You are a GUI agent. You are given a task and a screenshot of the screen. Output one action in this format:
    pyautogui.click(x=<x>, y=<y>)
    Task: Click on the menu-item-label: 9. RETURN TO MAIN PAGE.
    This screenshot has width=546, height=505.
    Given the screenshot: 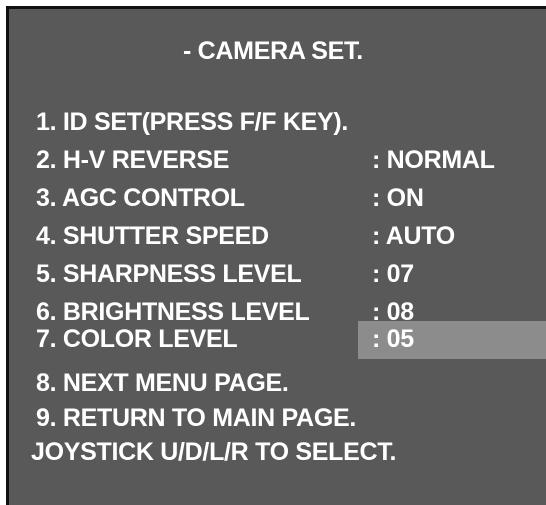 What is the action you would take?
    pyautogui.click(x=196, y=418)
    